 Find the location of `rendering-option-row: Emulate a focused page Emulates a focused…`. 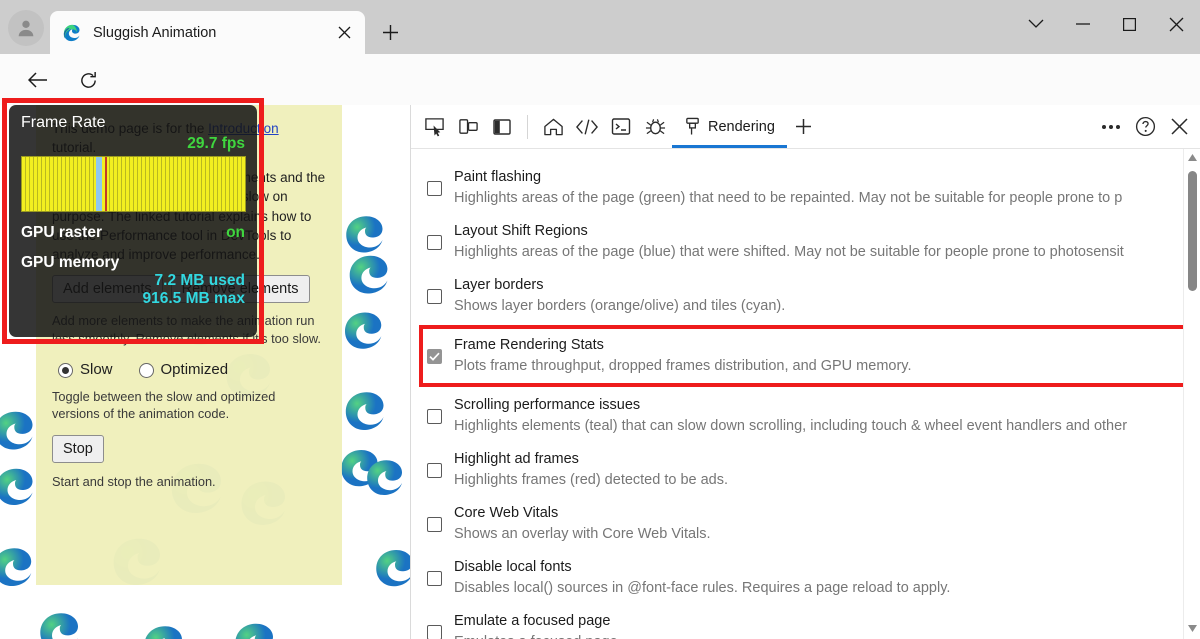

rendering-option-row: Emulate a focused page Emulates a focused… is located at coordinates (805, 622).